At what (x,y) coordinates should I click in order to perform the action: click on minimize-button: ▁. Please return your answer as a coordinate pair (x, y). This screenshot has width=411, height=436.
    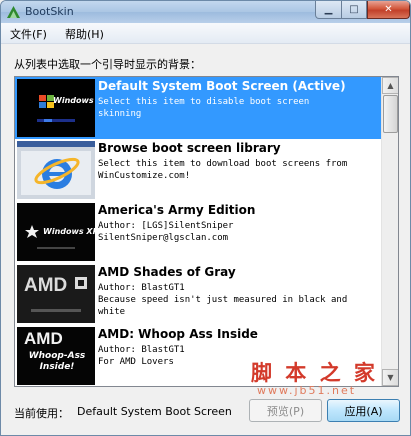
    Looking at the image, I should click on (328, 10).